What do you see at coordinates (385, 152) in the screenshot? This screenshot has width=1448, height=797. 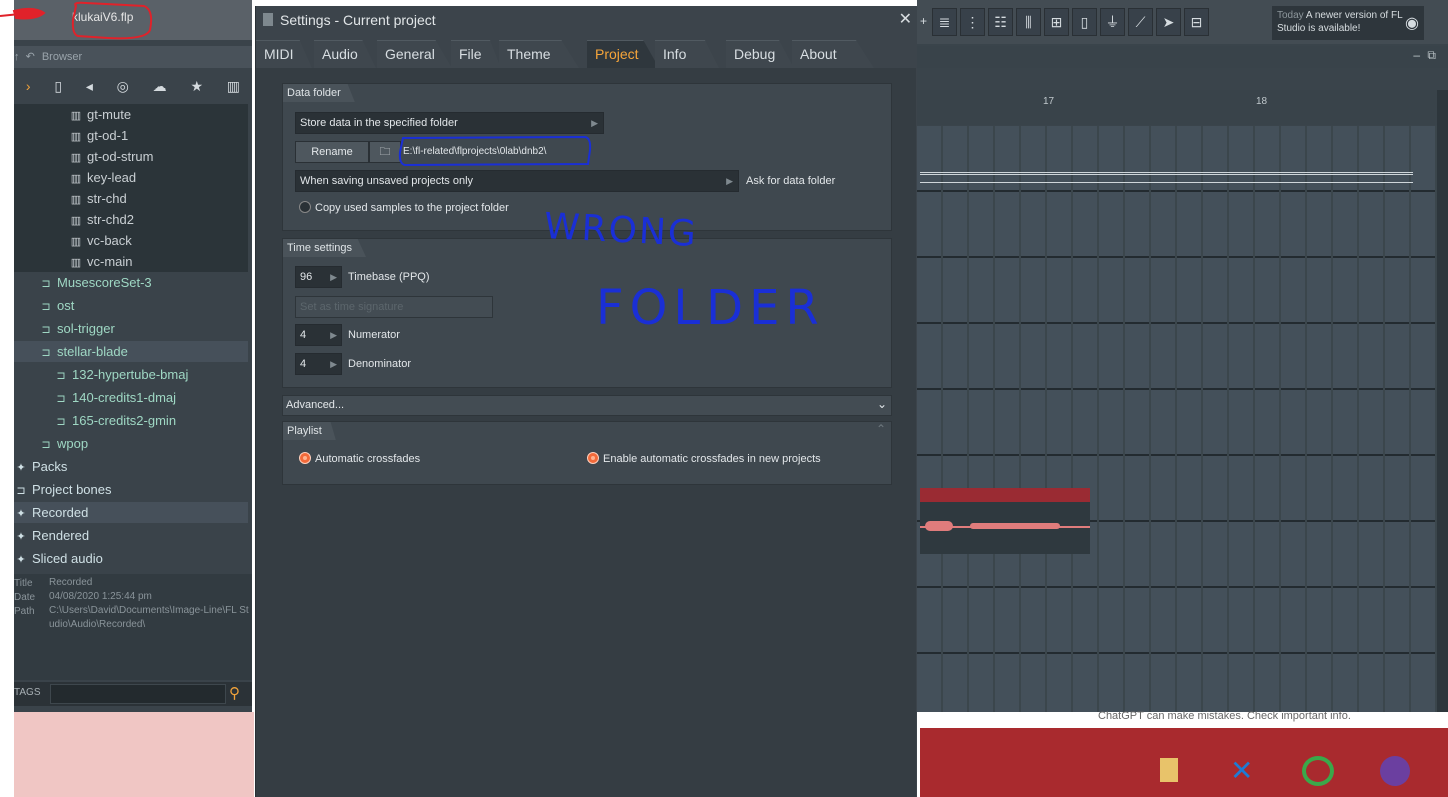 I see `folder-icon: 🗀` at bounding box center [385, 152].